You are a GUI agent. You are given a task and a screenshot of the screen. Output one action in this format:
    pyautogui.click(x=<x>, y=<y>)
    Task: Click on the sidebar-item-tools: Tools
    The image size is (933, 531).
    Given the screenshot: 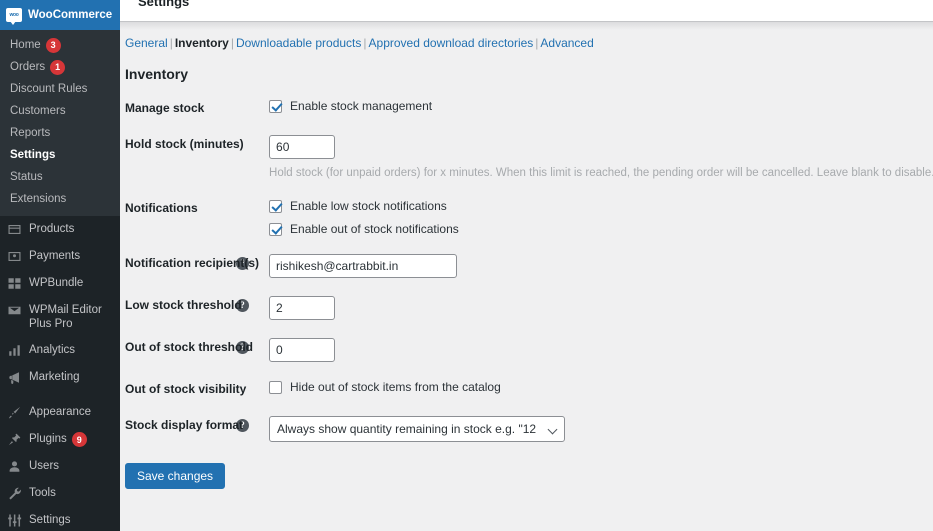 What is the action you would take?
    pyautogui.click(x=60, y=493)
    